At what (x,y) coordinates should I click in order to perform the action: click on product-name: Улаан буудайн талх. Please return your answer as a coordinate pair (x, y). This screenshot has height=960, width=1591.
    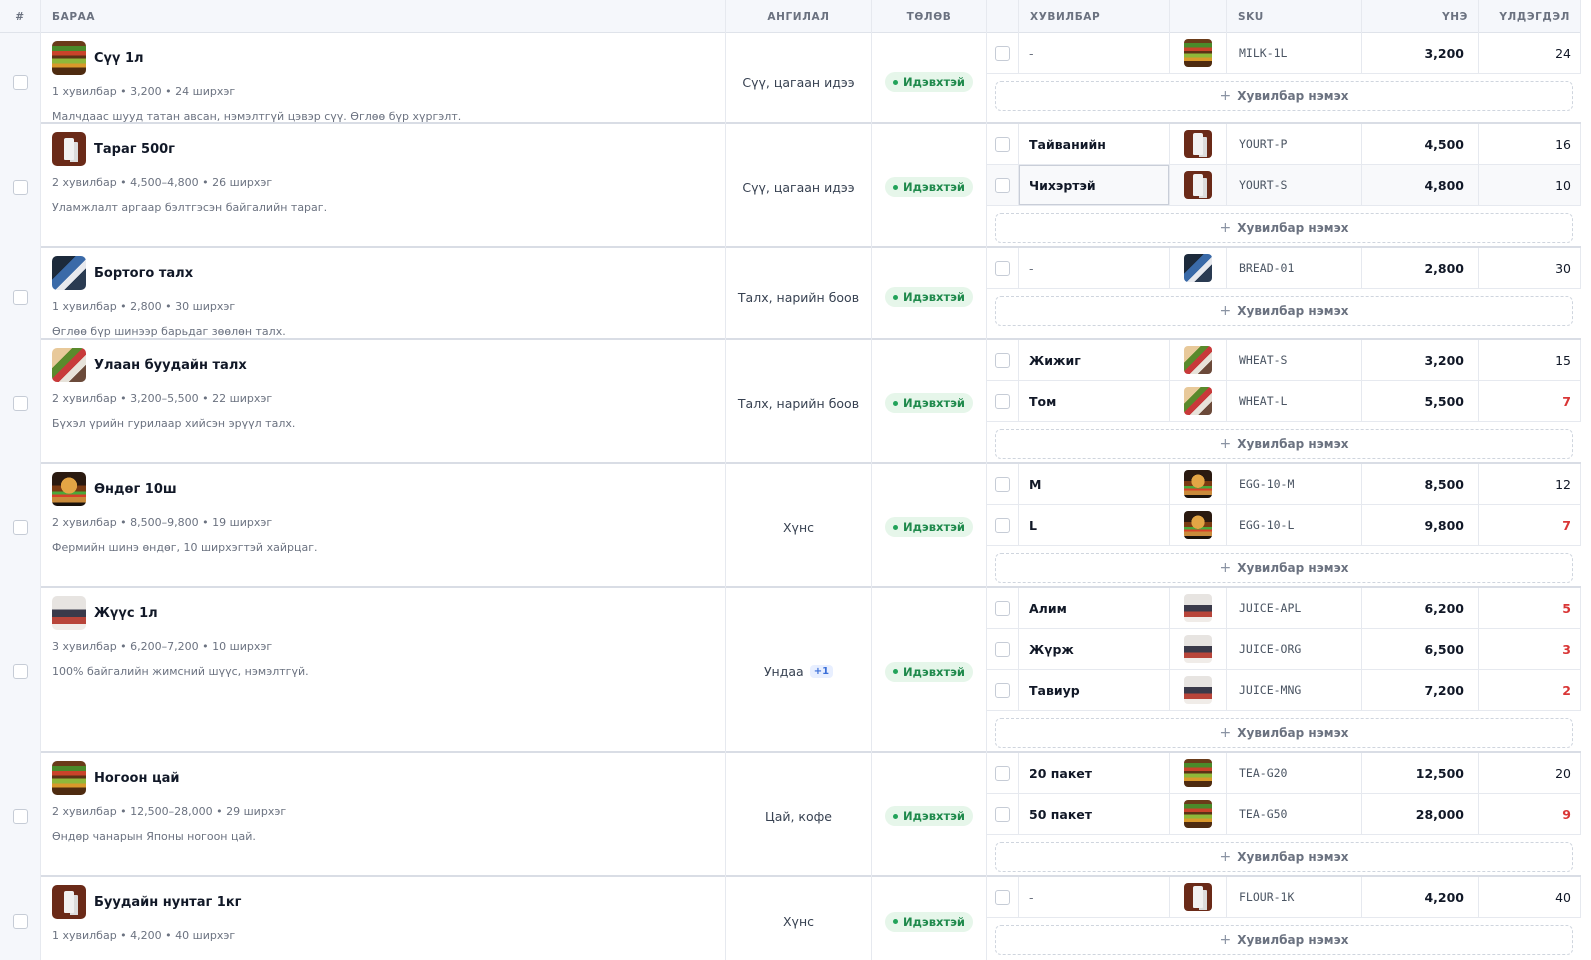
    Looking at the image, I should click on (170, 365).